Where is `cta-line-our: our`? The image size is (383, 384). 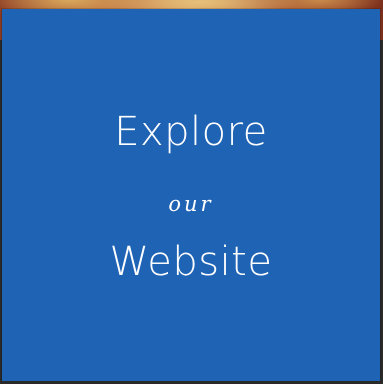 cta-line-our: our is located at coordinates (191, 204).